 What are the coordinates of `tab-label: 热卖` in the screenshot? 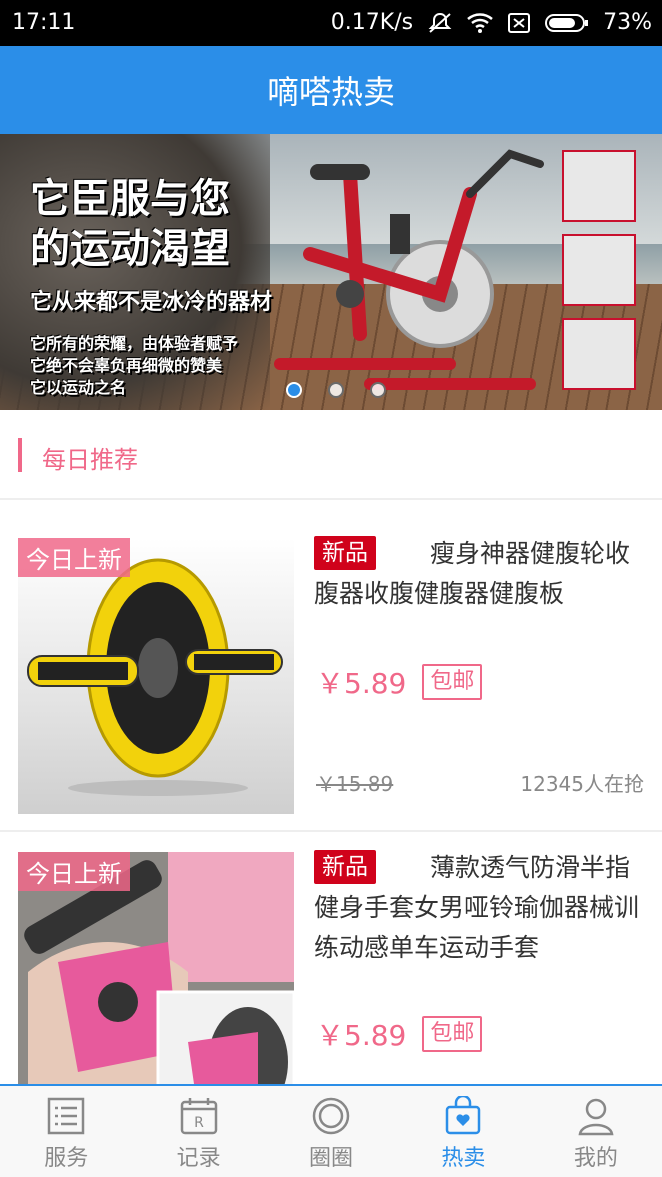 It's located at (463, 1158).